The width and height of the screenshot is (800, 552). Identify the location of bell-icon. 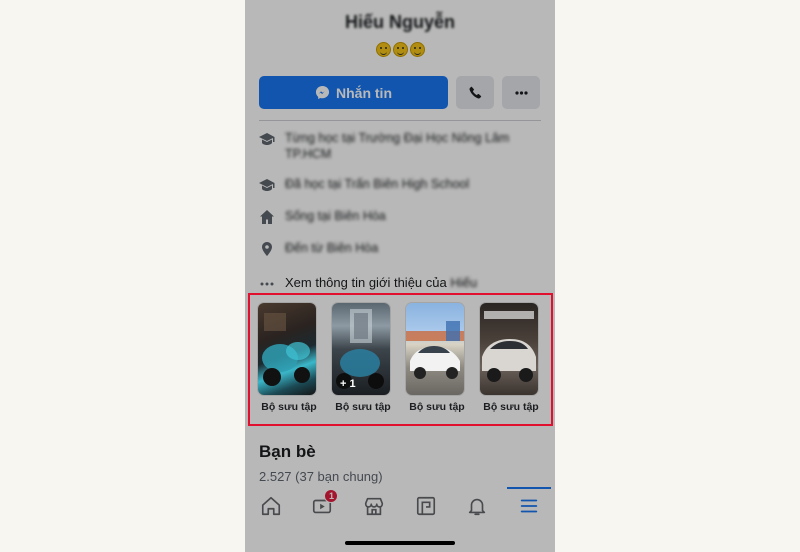
(477, 507).